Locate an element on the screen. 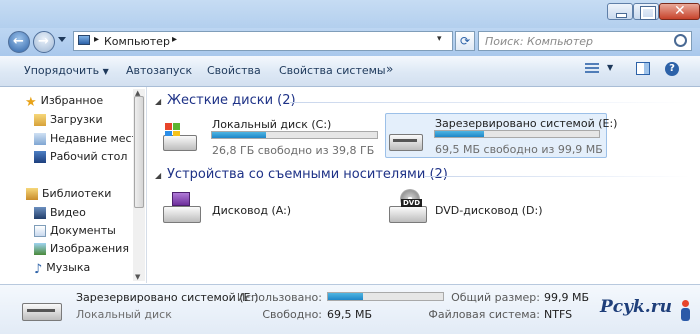 The height and width of the screenshot is (334, 700). address-history-dropdown-icon: ▾ is located at coordinates (439, 39).